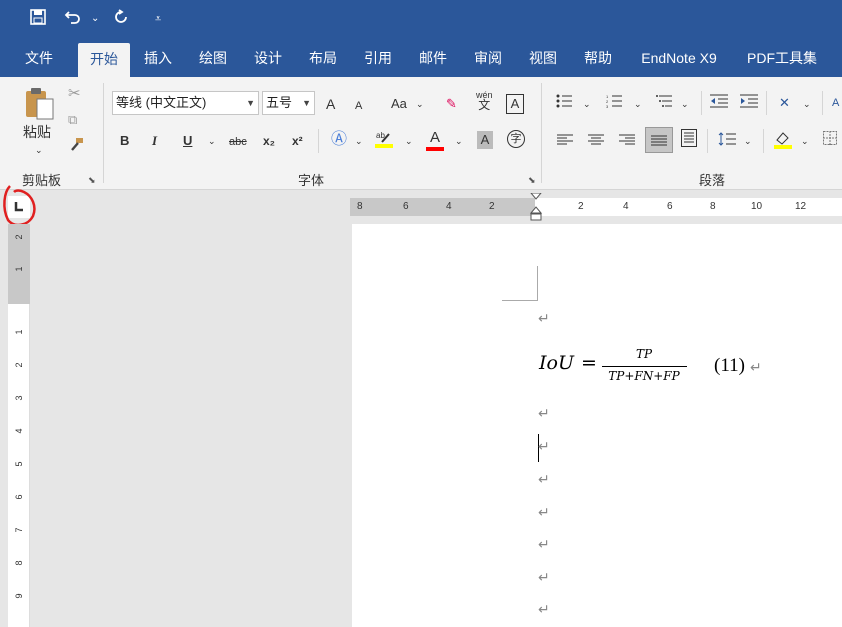 The height and width of the screenshot is (627, 842). Describe the element at coordinates (39, 150) in the screenshot. I see `paste-dropdown-icon: ⌄` at that location.